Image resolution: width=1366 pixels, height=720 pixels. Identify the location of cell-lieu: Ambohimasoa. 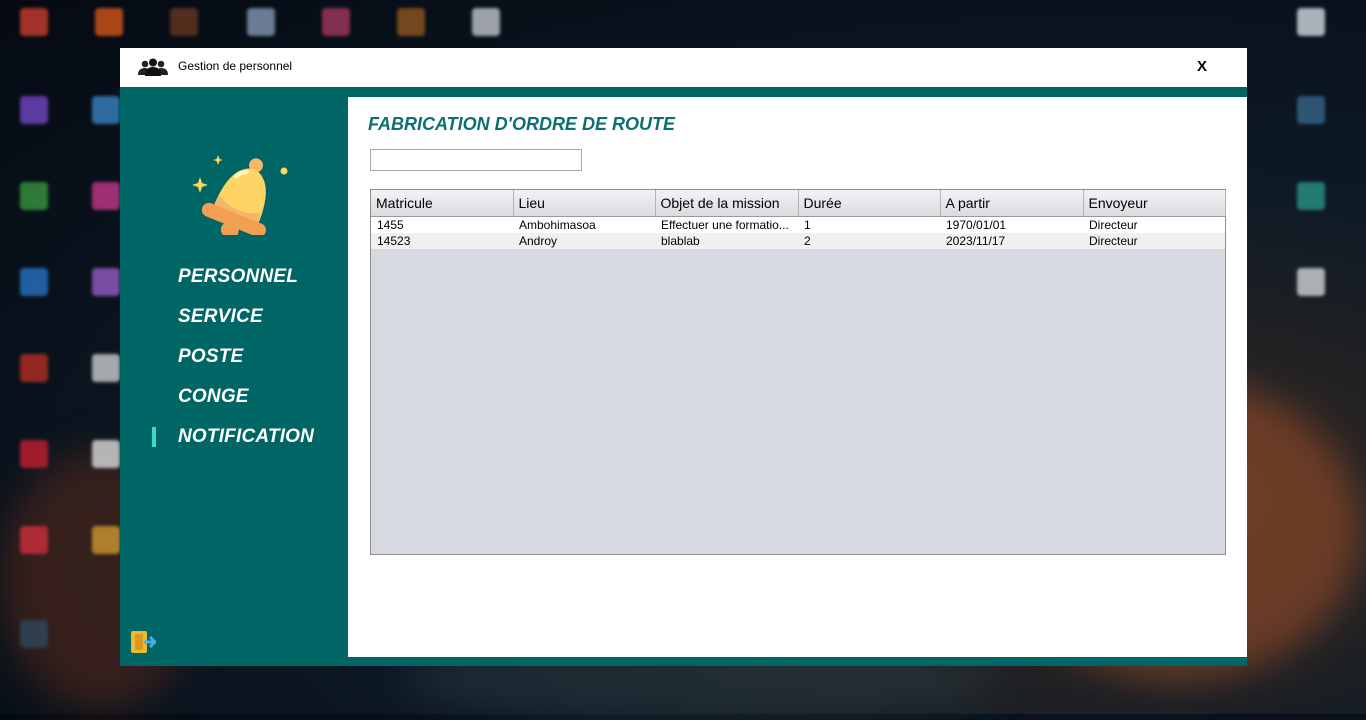
(584, 224).